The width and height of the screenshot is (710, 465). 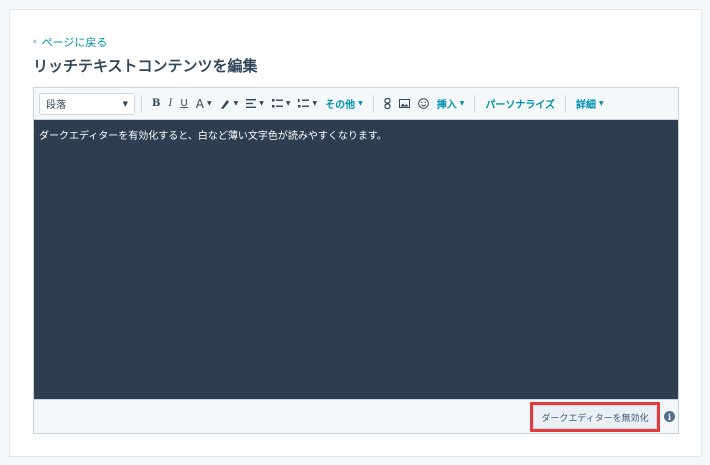 What do you see at coordinates (87, 103) in the screenshot?
I see `paragraph-style-select: 段落 ▼` at bounding box center [87, 103].